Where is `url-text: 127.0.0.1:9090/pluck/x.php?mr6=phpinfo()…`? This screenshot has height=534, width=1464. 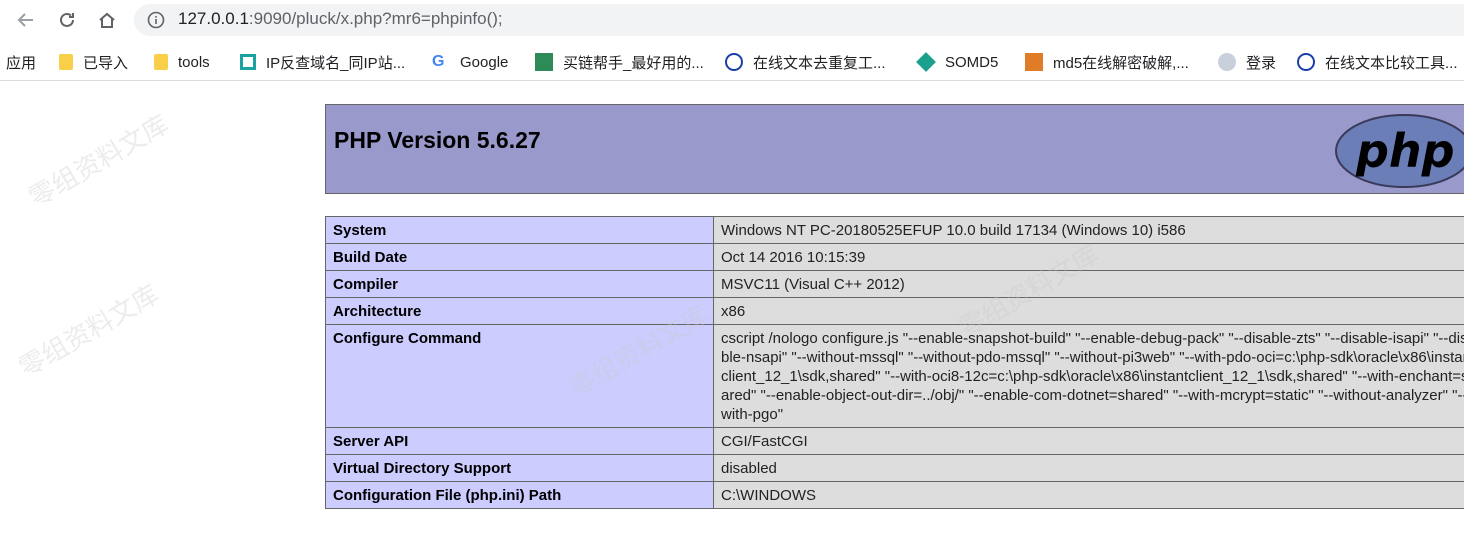 url-text: 127.0.0.1:9090/pluck/x.php?mr6=phpinfo()… is located at coordinates (340, 19).